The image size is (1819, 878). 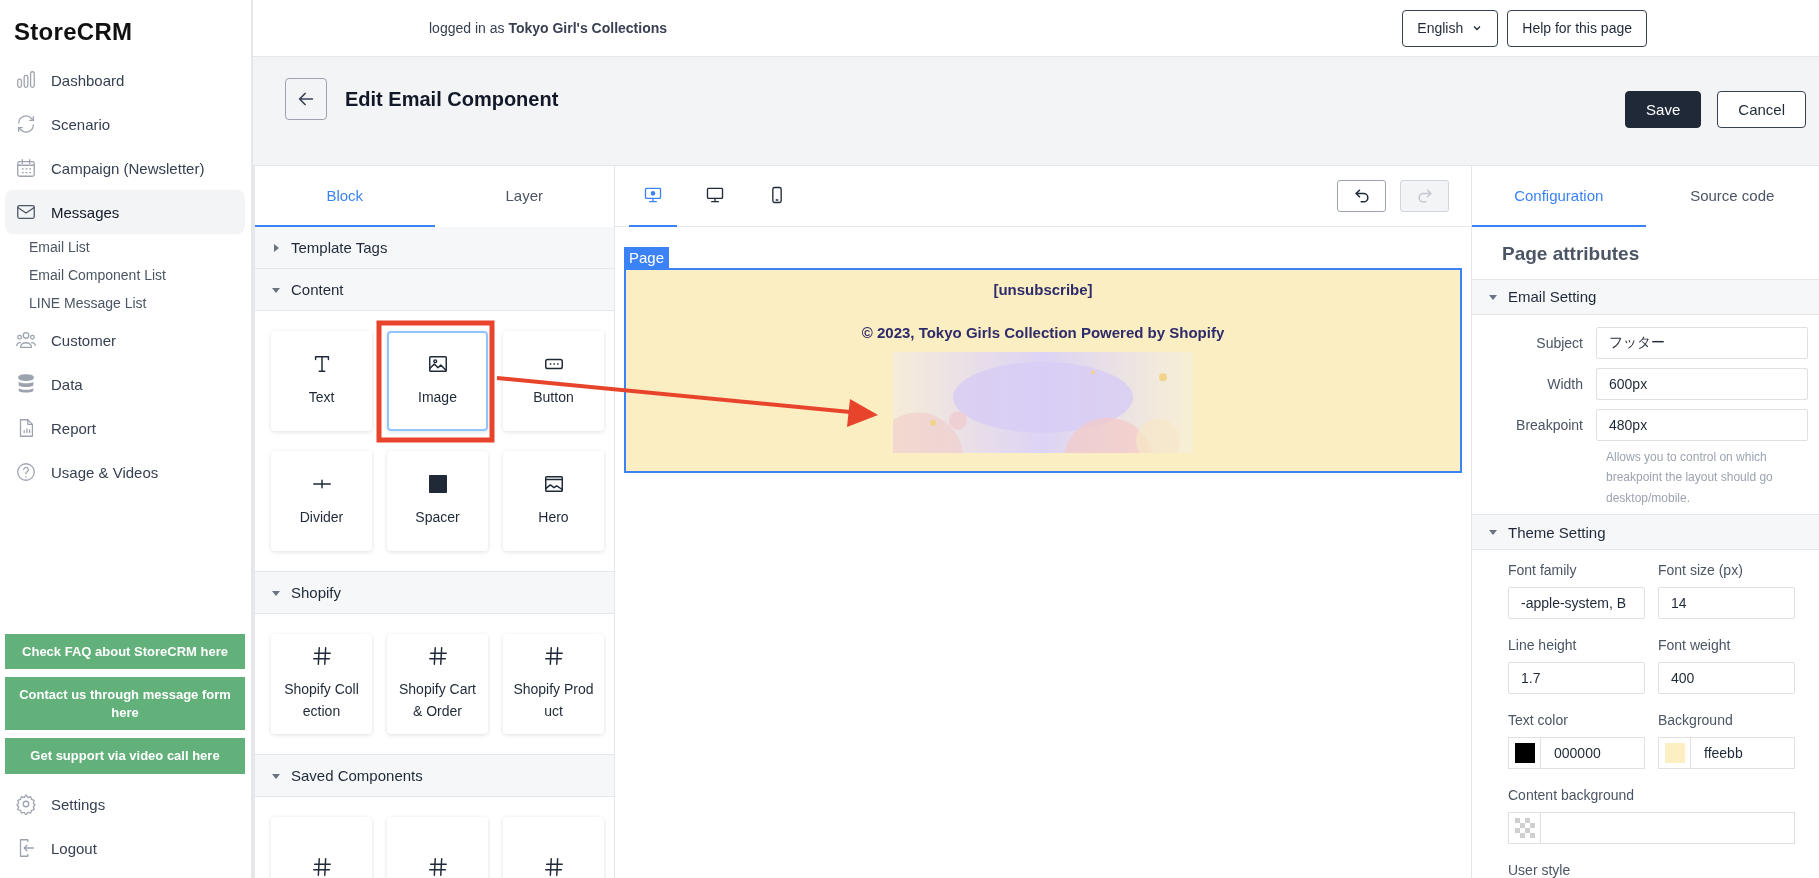 What do you see at coordinates (653, 195) in the screenshot?
I see `desktop-icon` at bounding box center [653, 195].